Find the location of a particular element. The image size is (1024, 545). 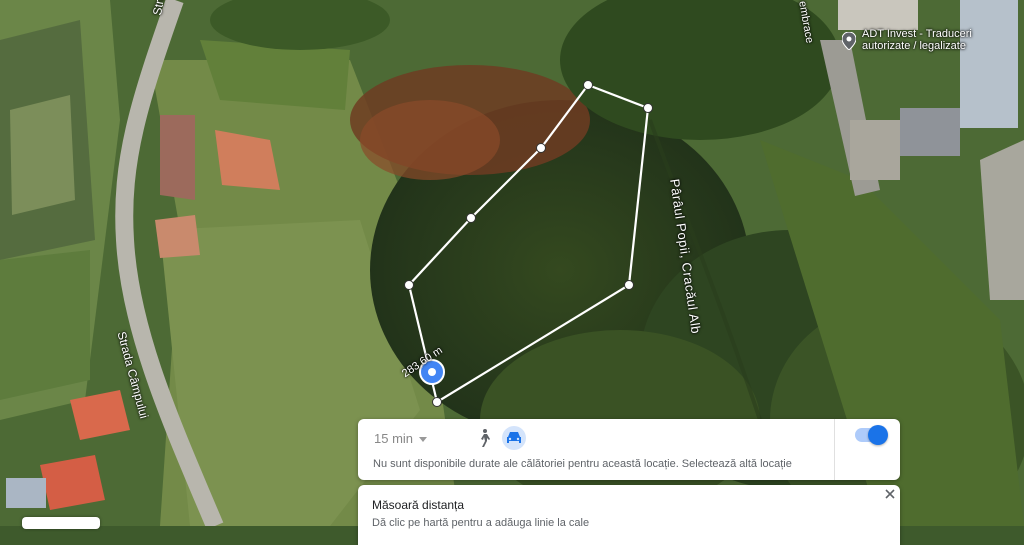

close-icon is located at coordinates (890, 494).